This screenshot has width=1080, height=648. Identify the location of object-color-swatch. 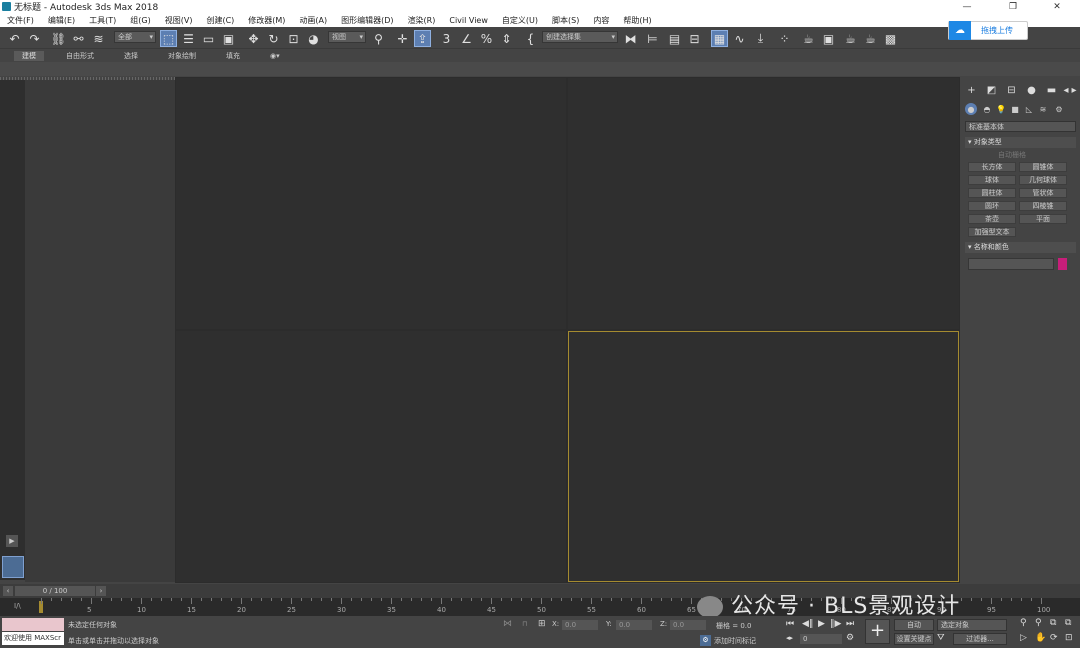
(1062, 264).